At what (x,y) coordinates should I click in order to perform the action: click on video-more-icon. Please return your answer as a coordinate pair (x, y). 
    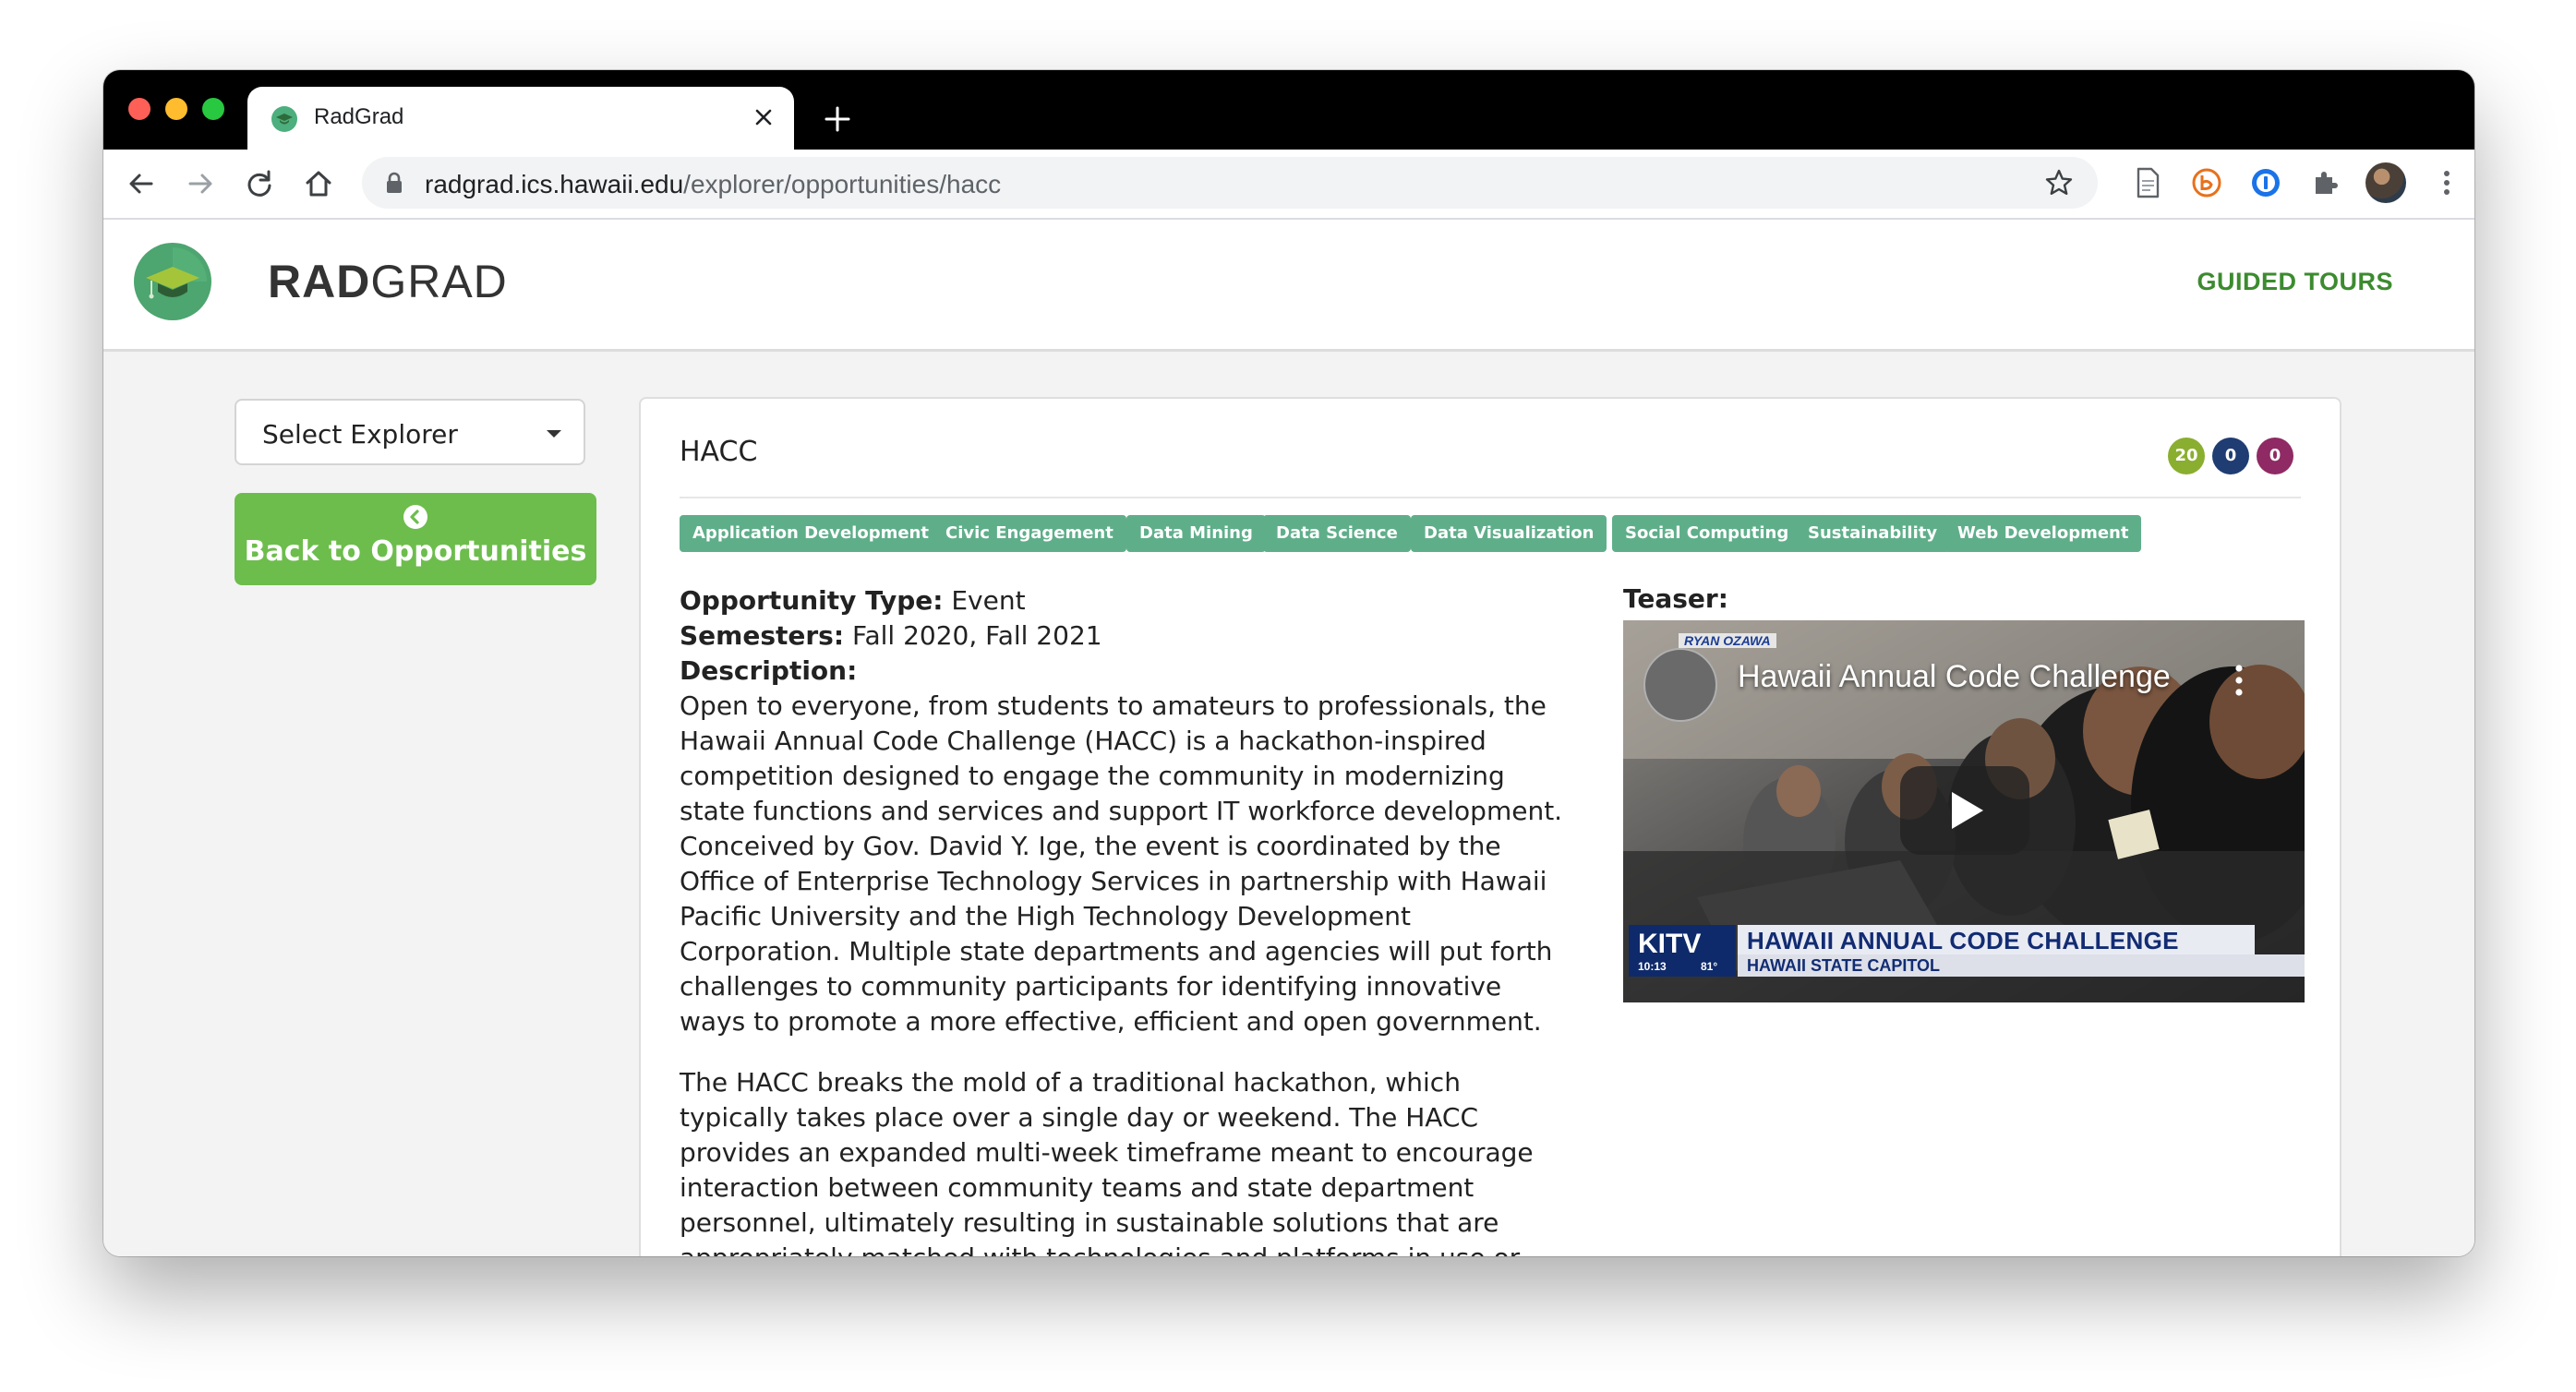
    Looking at the image, I should click on (2239, 680).